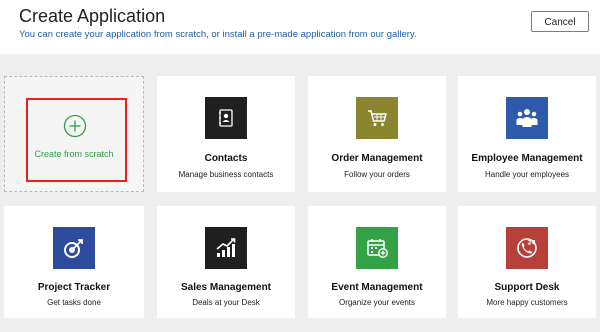 The height and width of the screenshot is (332, 600). What do you see at coordinates (527, 158) in the screenshot?
I see `app-name: Employee Management` at bounding box center [527, 158].